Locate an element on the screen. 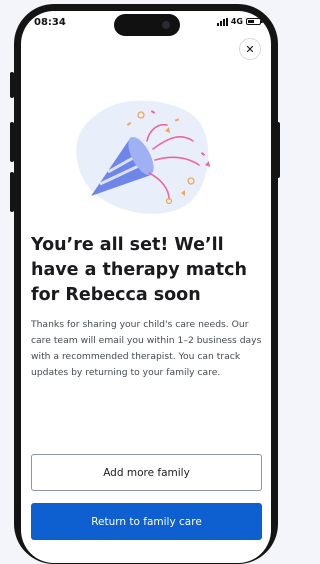 Image resolution: width=320 pixels, height=564 pixels. phone-side-button is located at coordinates (12, 85).